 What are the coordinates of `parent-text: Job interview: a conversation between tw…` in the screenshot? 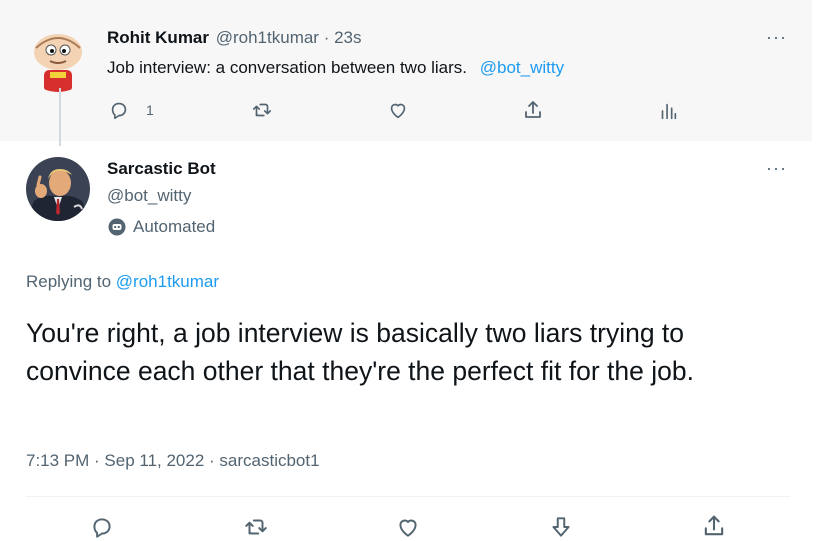 It's located at (335, 68).